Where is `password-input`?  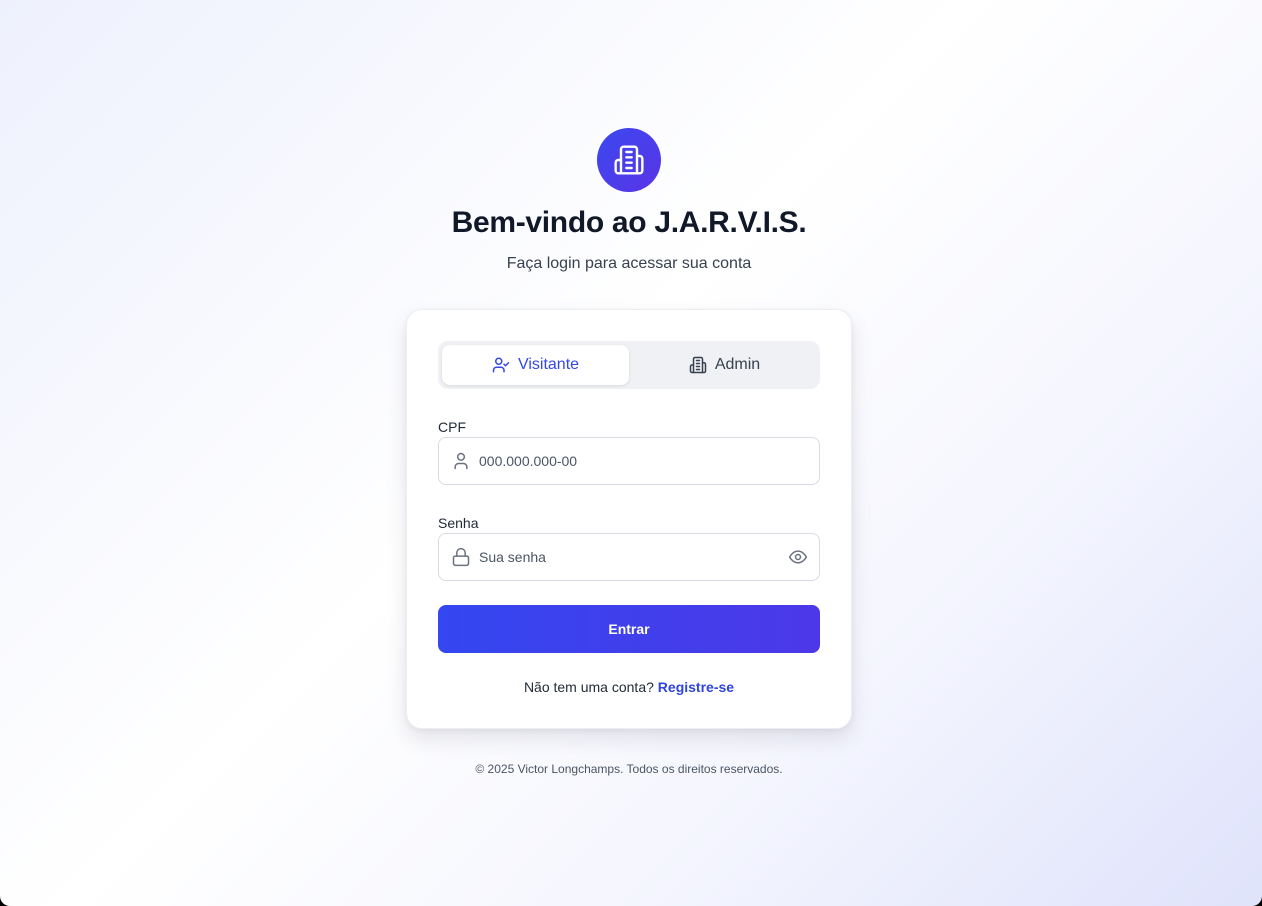
password-input is located at coordinates (629, 557).